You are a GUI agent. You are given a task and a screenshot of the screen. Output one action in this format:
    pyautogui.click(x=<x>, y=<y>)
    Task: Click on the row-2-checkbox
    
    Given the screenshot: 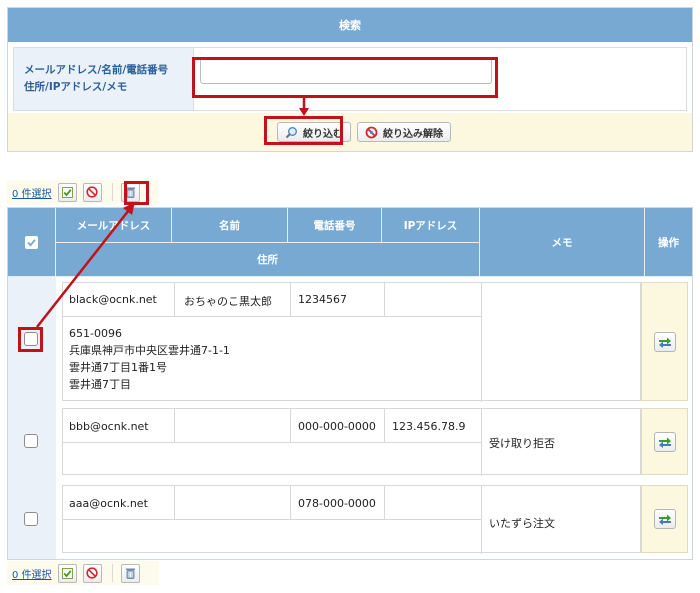 What is the action you would take?
    pyautogui.click(x=31, y=441)
    